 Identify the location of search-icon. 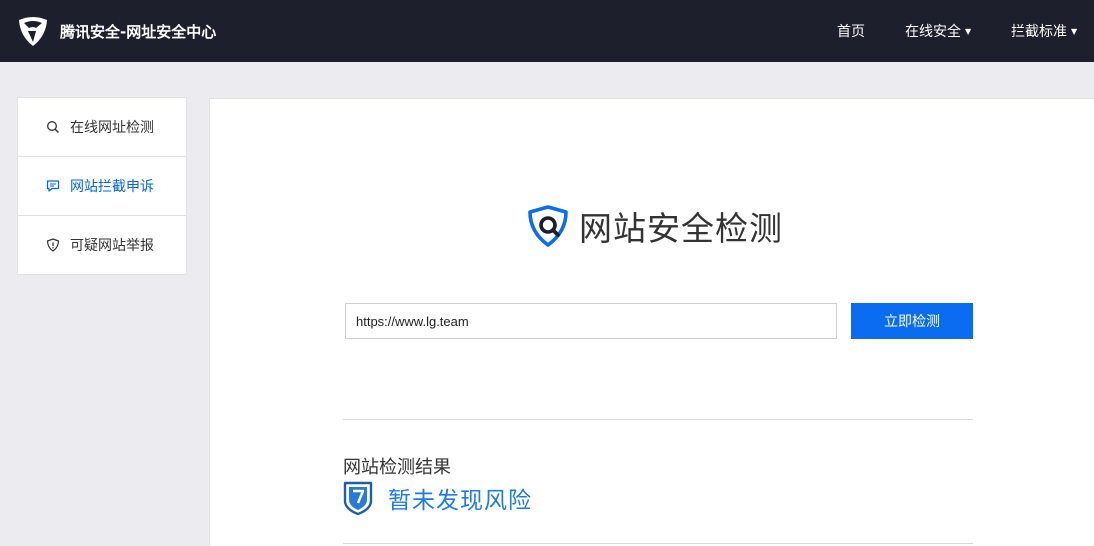
(53, 127).